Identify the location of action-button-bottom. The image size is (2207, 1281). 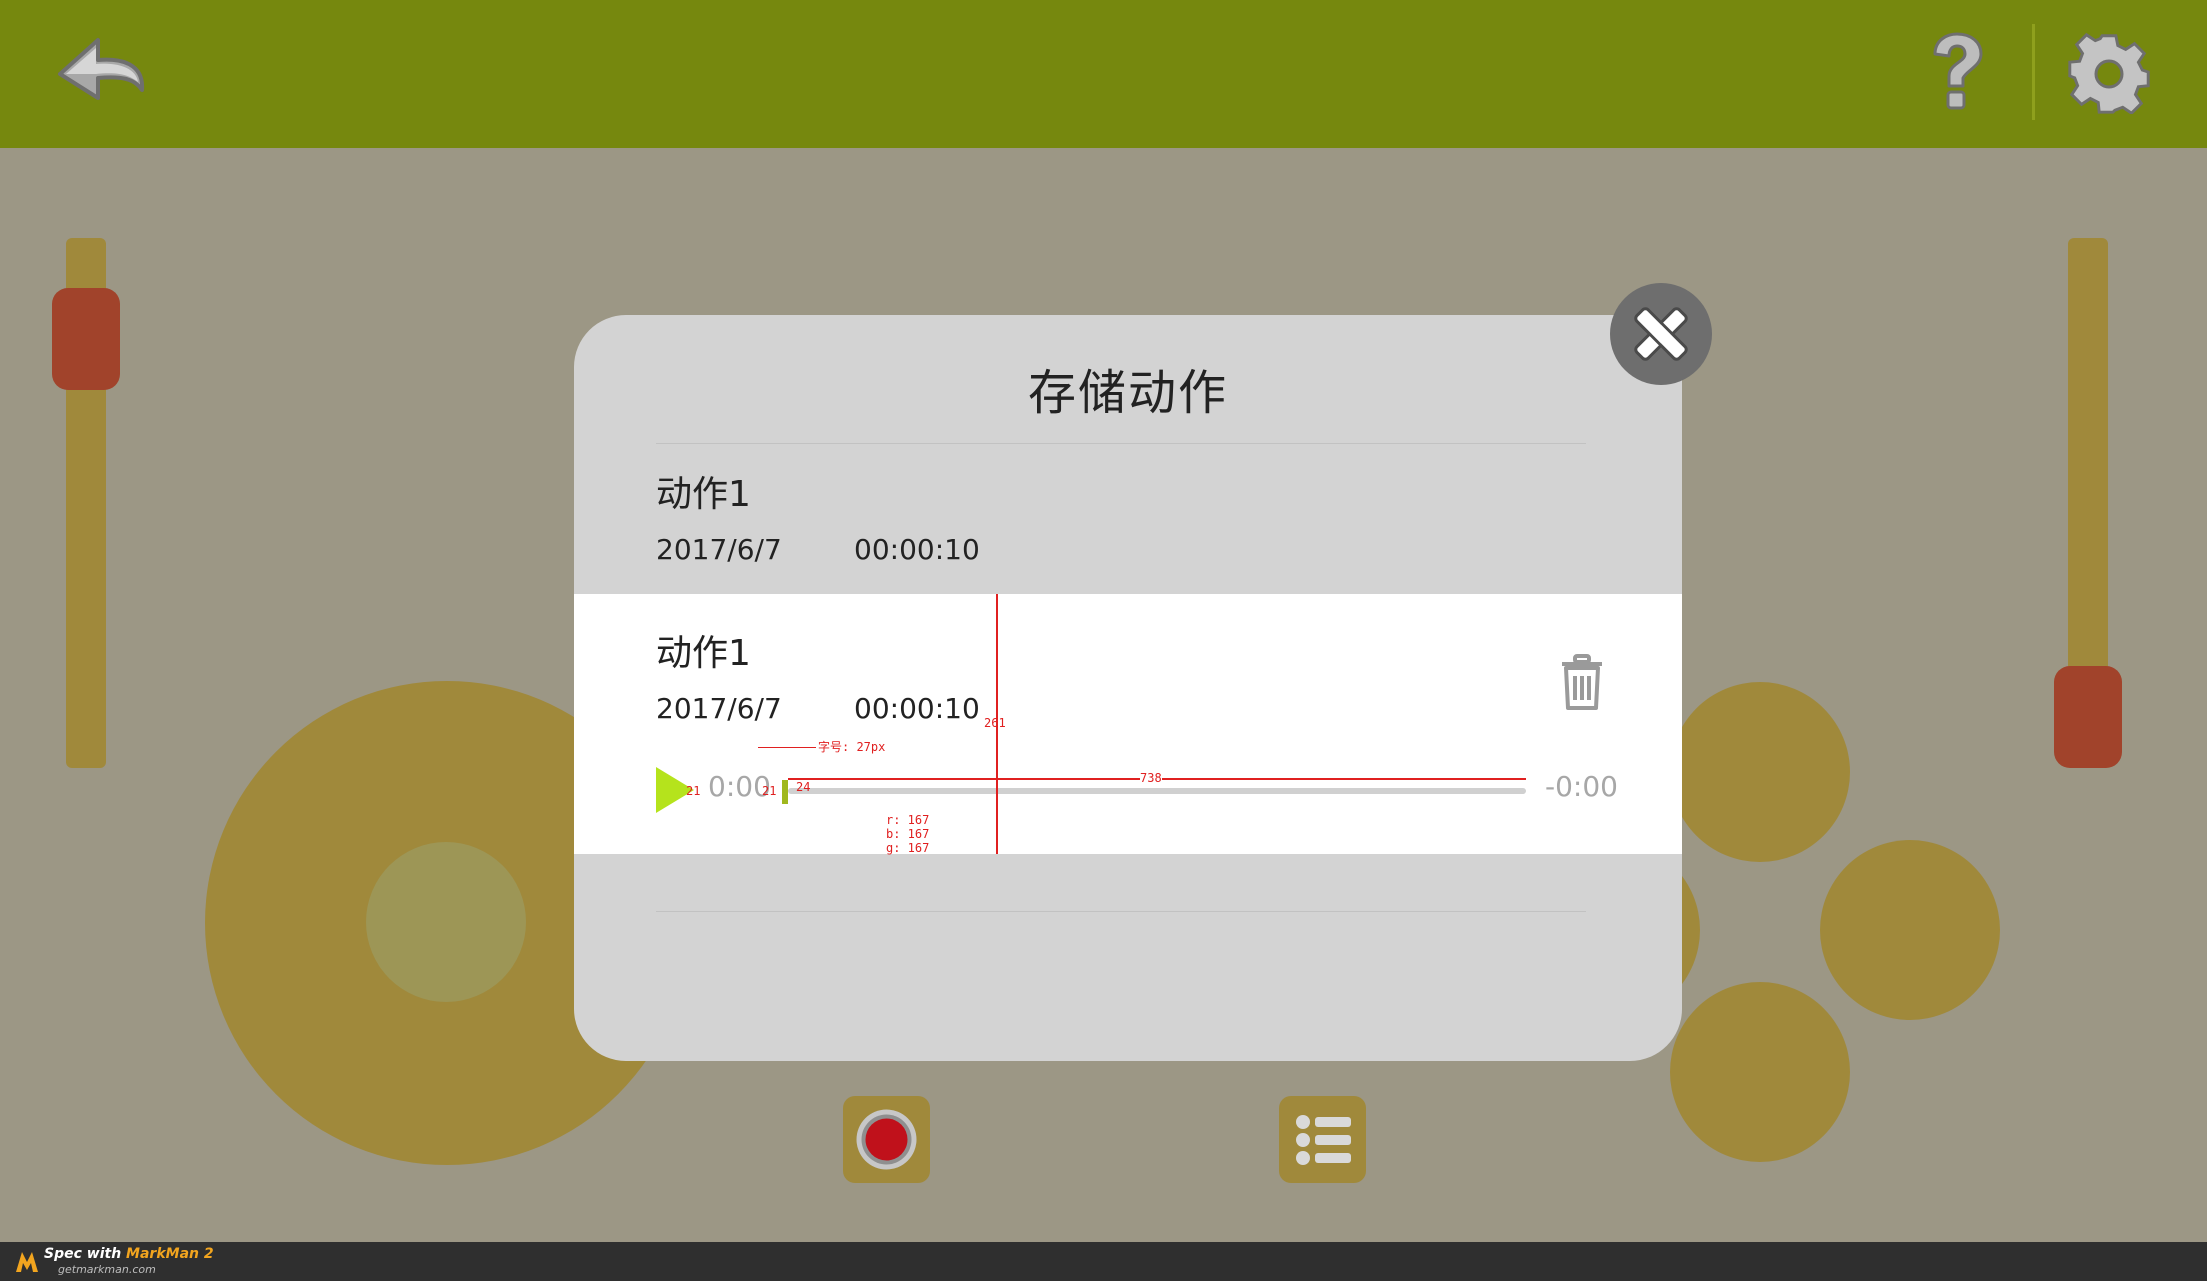
(1760, 1072).